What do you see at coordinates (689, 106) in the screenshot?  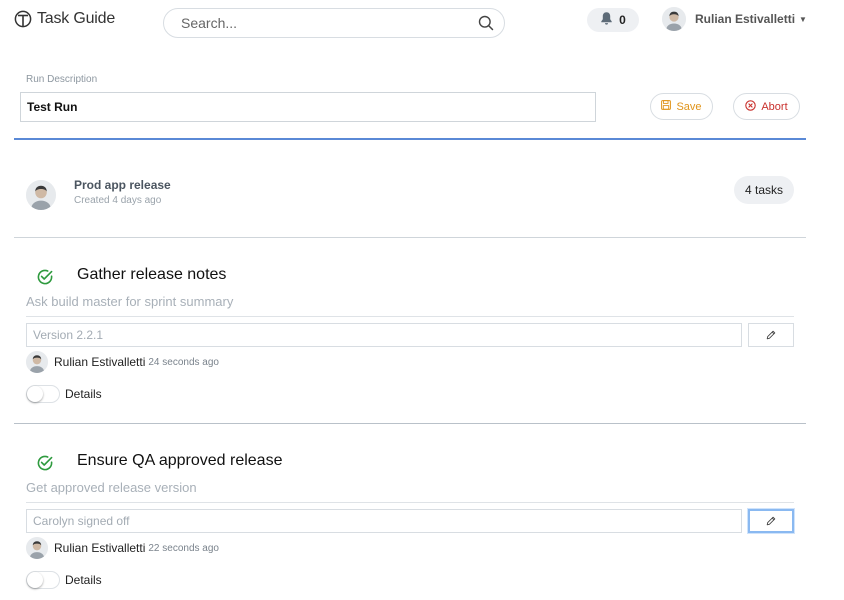 I see `save-label: Save` at bounding box center [689, 106].